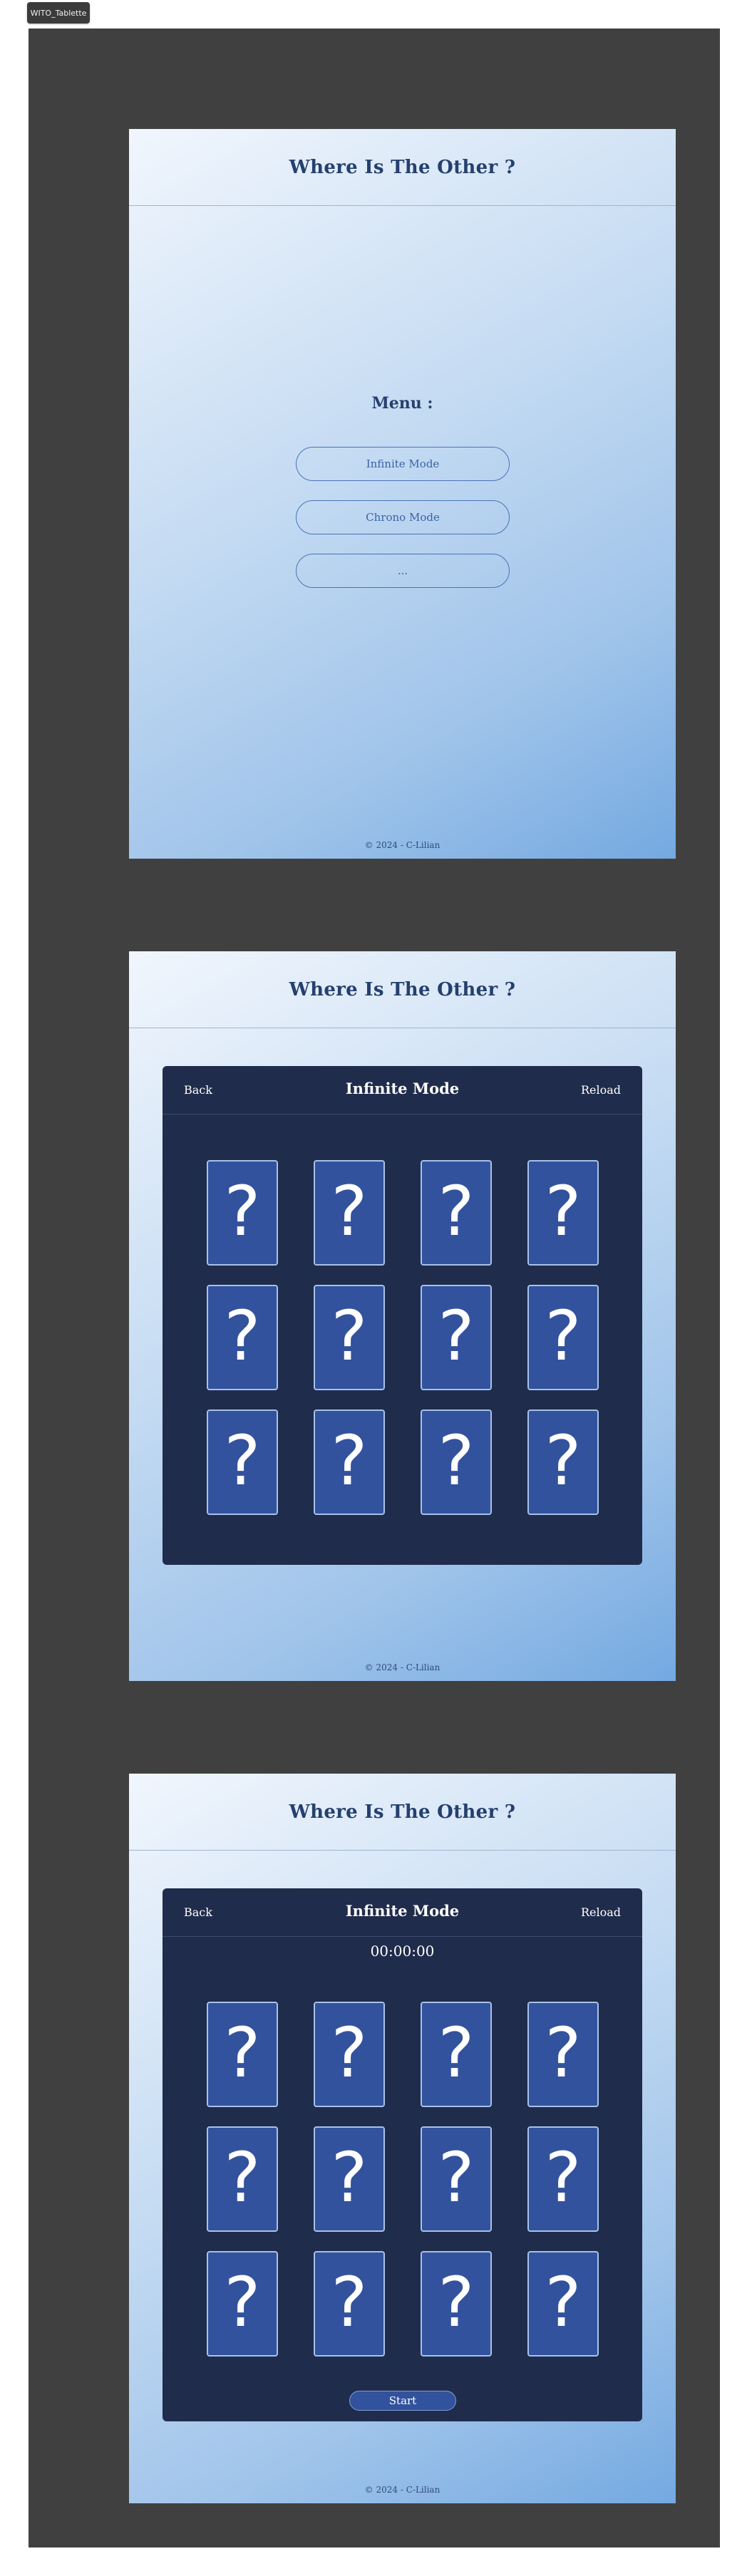 Image resolution: width=747 pixels, height=2576 pixels. I want to click on infinite-mode-button: Infinite Mode, so click(403, 464).